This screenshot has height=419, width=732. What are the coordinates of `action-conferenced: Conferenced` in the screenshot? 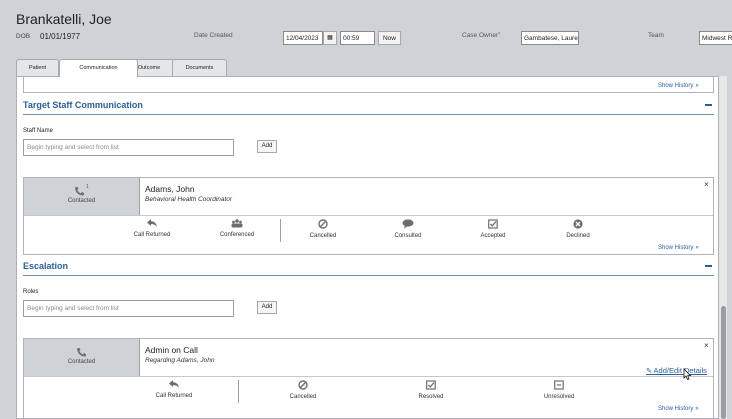 It's located at (237, 228).